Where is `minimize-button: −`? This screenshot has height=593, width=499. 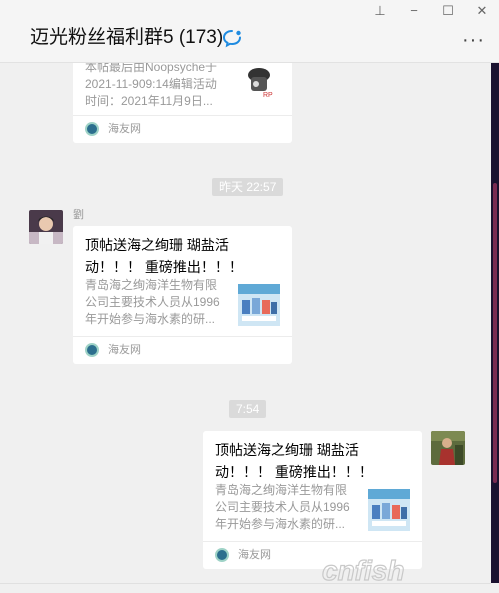 minimize-button: − is located at coordinates (414, 11).